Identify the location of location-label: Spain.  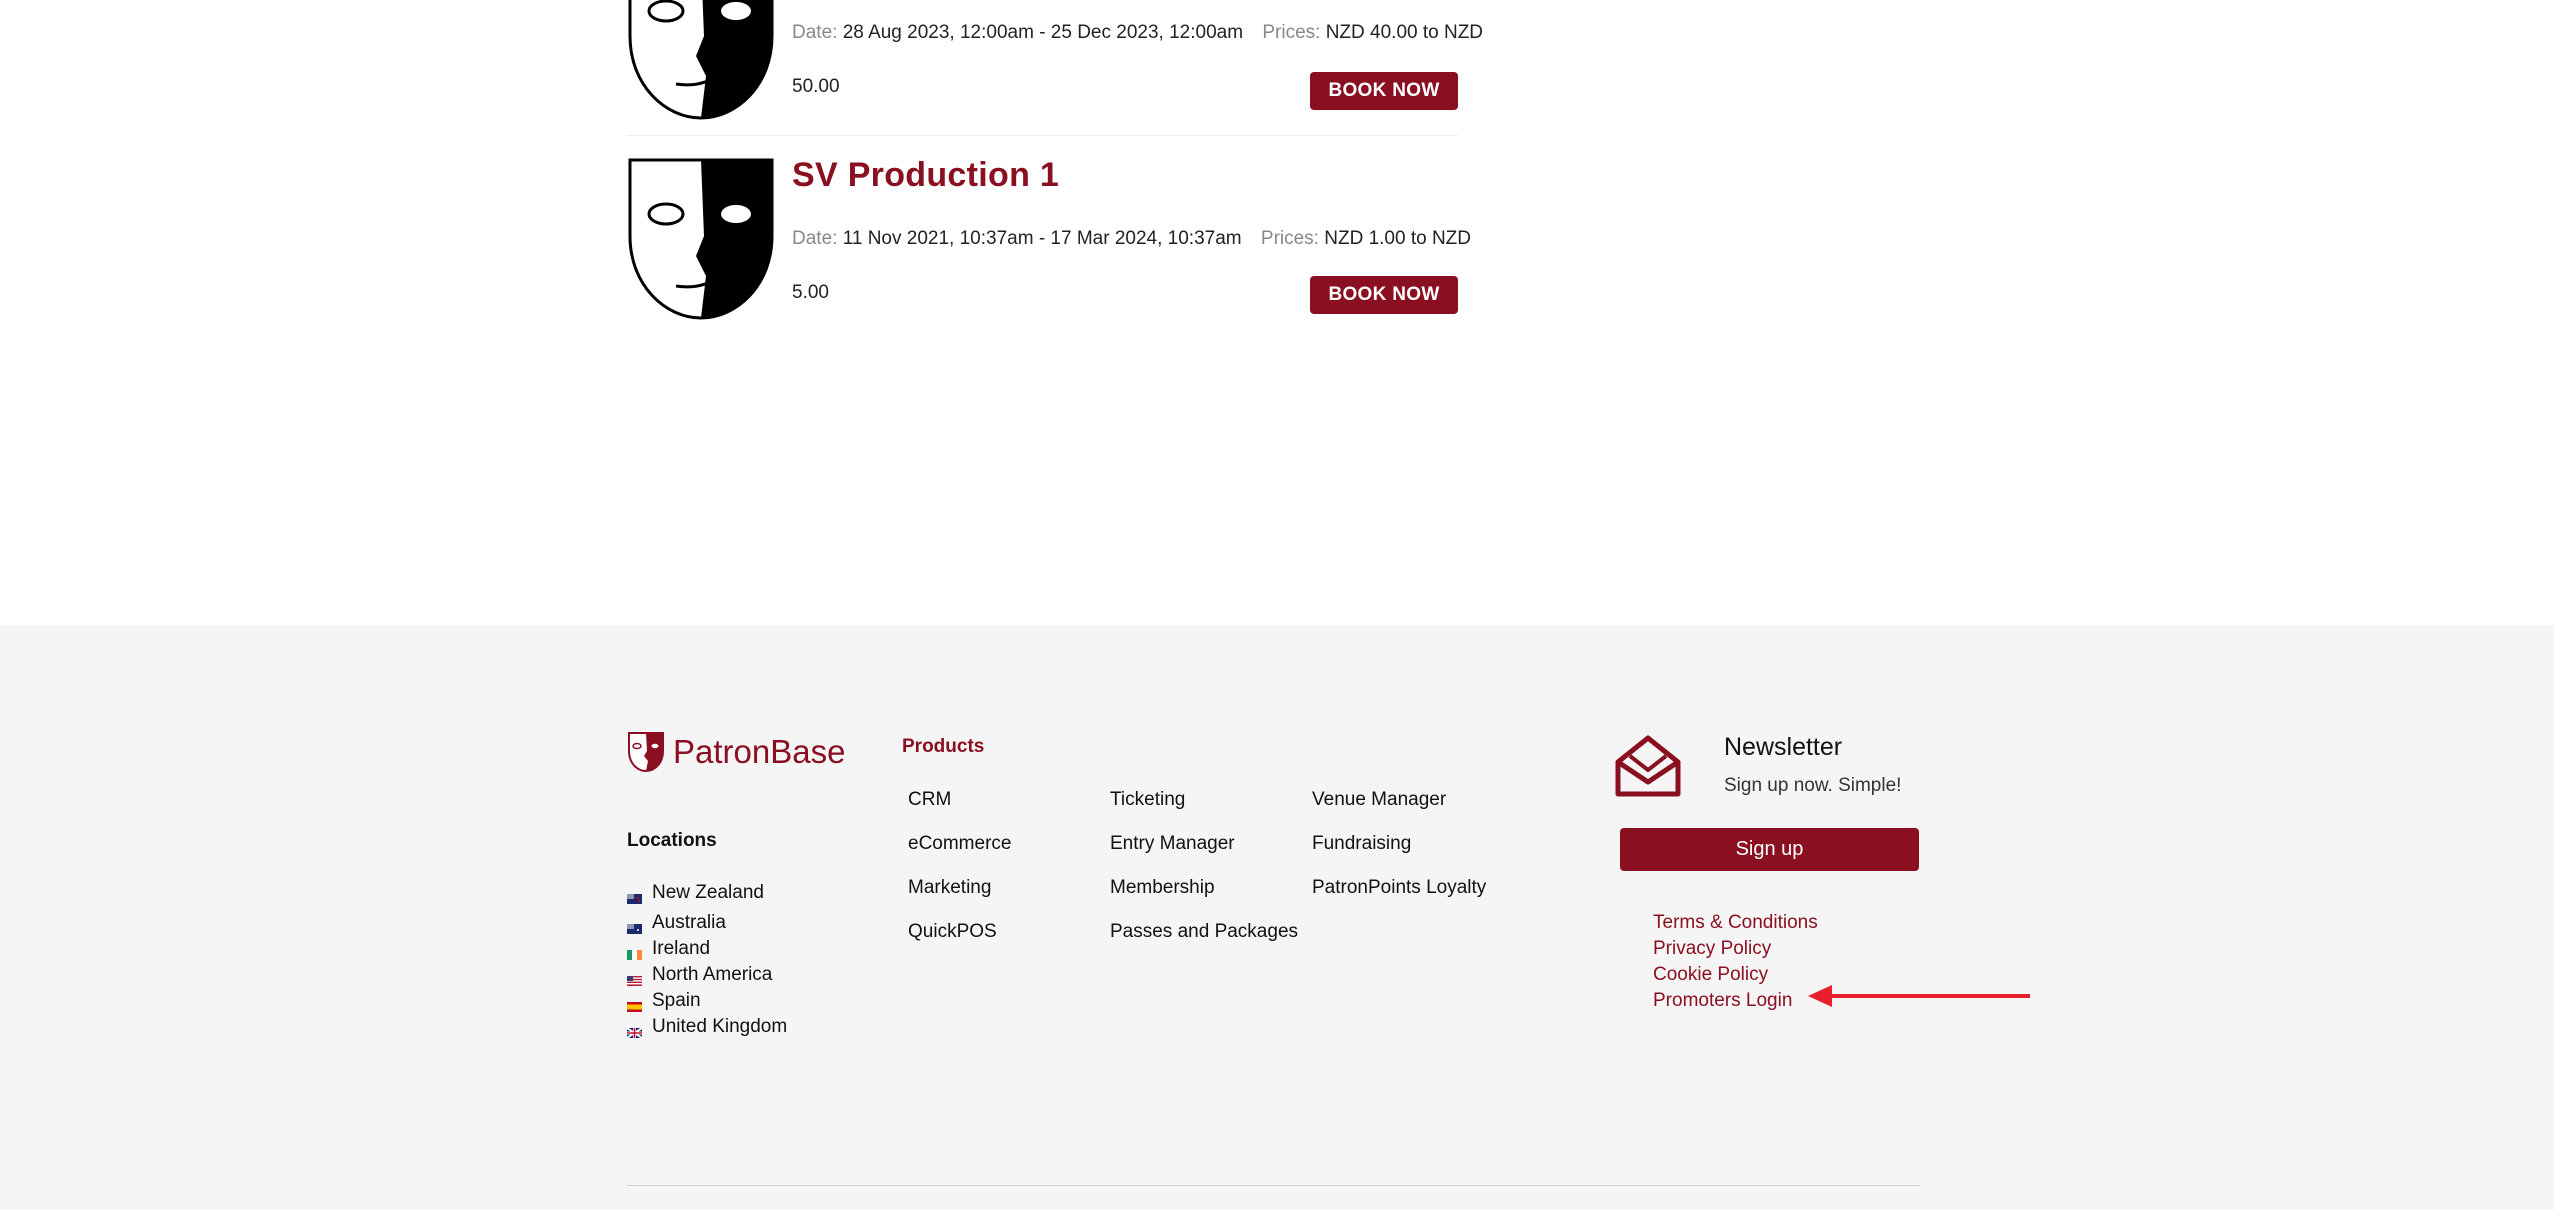
(676, 1000).